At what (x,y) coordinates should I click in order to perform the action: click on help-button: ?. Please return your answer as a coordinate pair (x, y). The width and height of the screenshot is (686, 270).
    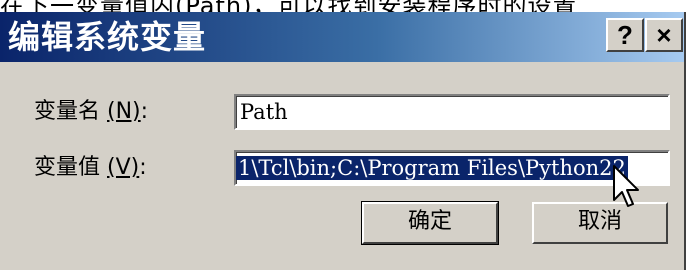
    Looking at the image, I should click on (625, 35).